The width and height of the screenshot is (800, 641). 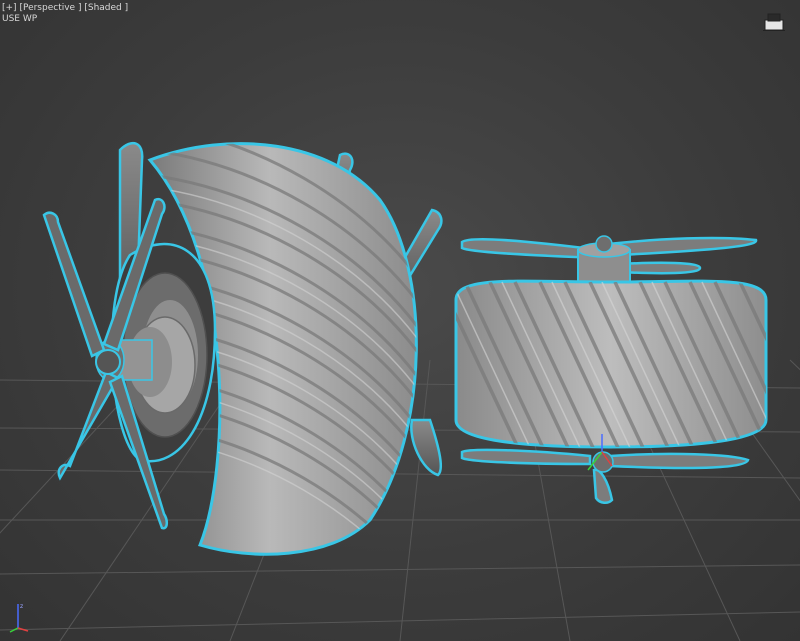 I want to click on viewport-view-menu: [Perspective ], so click(x=50, y=8).